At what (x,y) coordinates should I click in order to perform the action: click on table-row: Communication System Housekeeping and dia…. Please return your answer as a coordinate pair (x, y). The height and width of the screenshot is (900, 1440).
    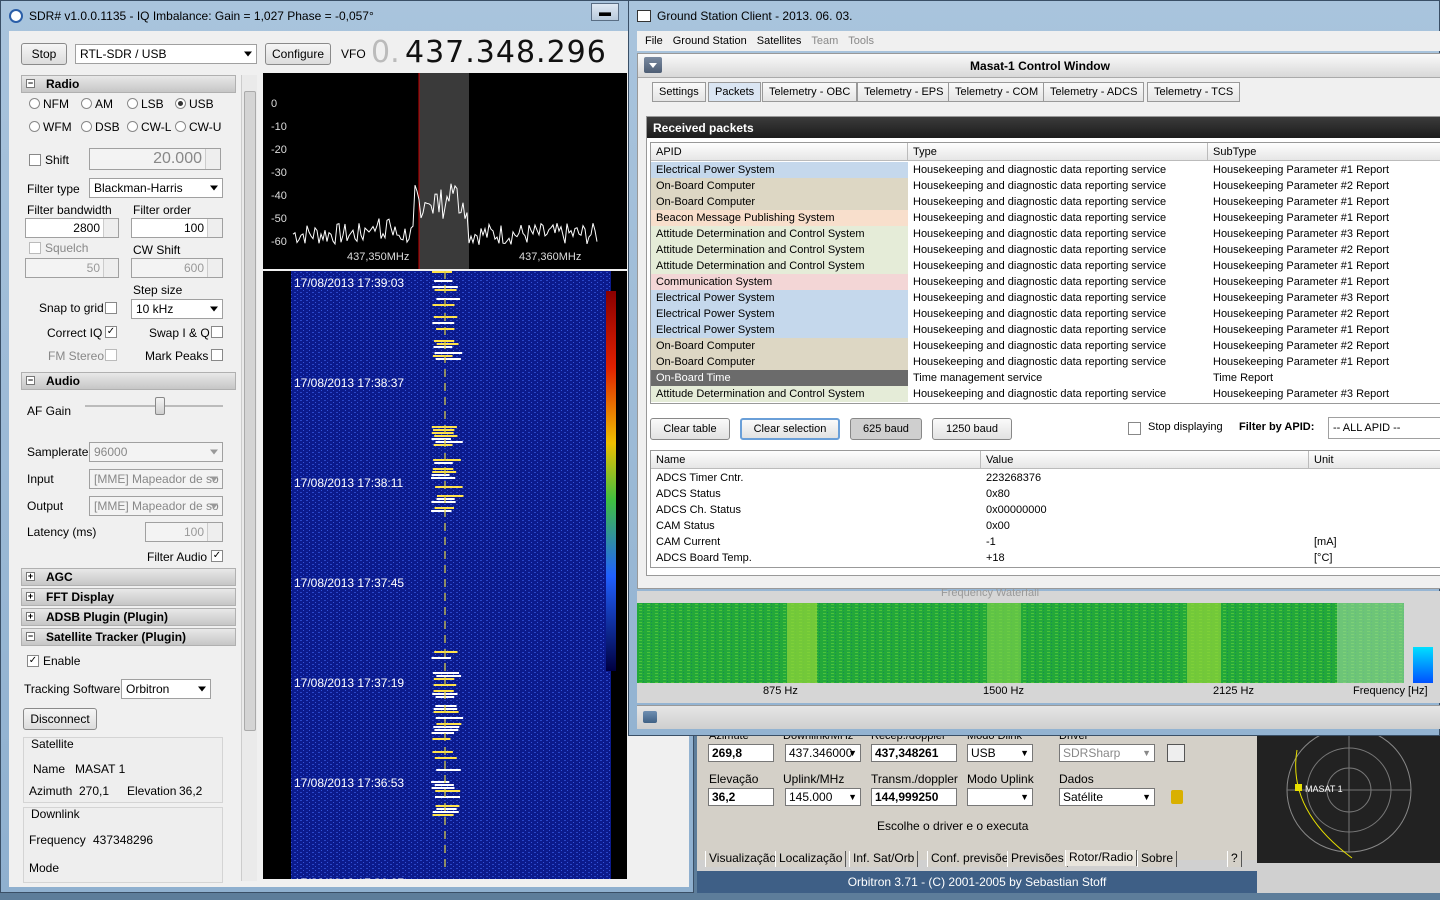
    Looking at the image, I should click on (1045, 282).